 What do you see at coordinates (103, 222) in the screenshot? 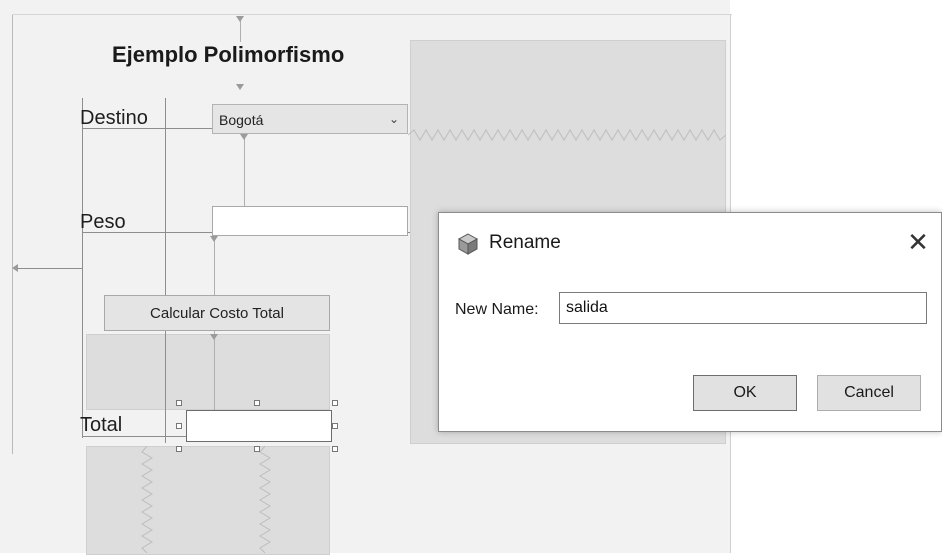
I see `peso-label: Peso` at bounding box center [103, 222].